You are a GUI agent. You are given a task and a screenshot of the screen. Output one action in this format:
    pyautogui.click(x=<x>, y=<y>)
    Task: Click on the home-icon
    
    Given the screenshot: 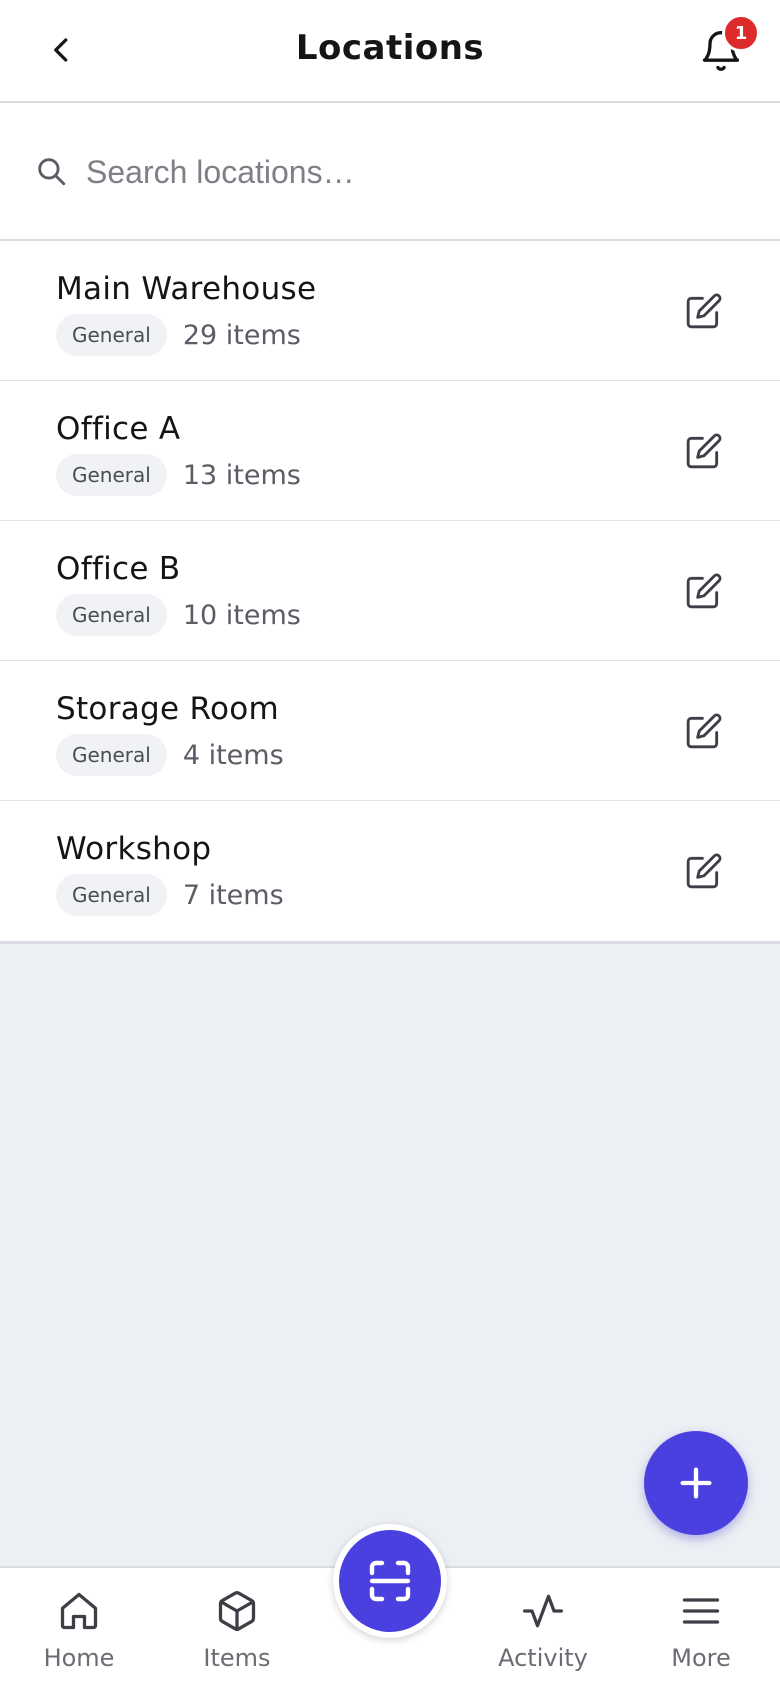 What is the action you would take?
    pyautogui.click(x=79, y=1611)
    